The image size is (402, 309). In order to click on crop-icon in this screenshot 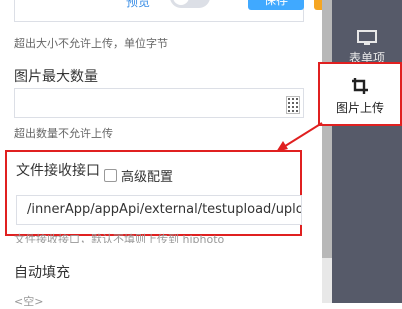, I will do `click(360, 86)`.